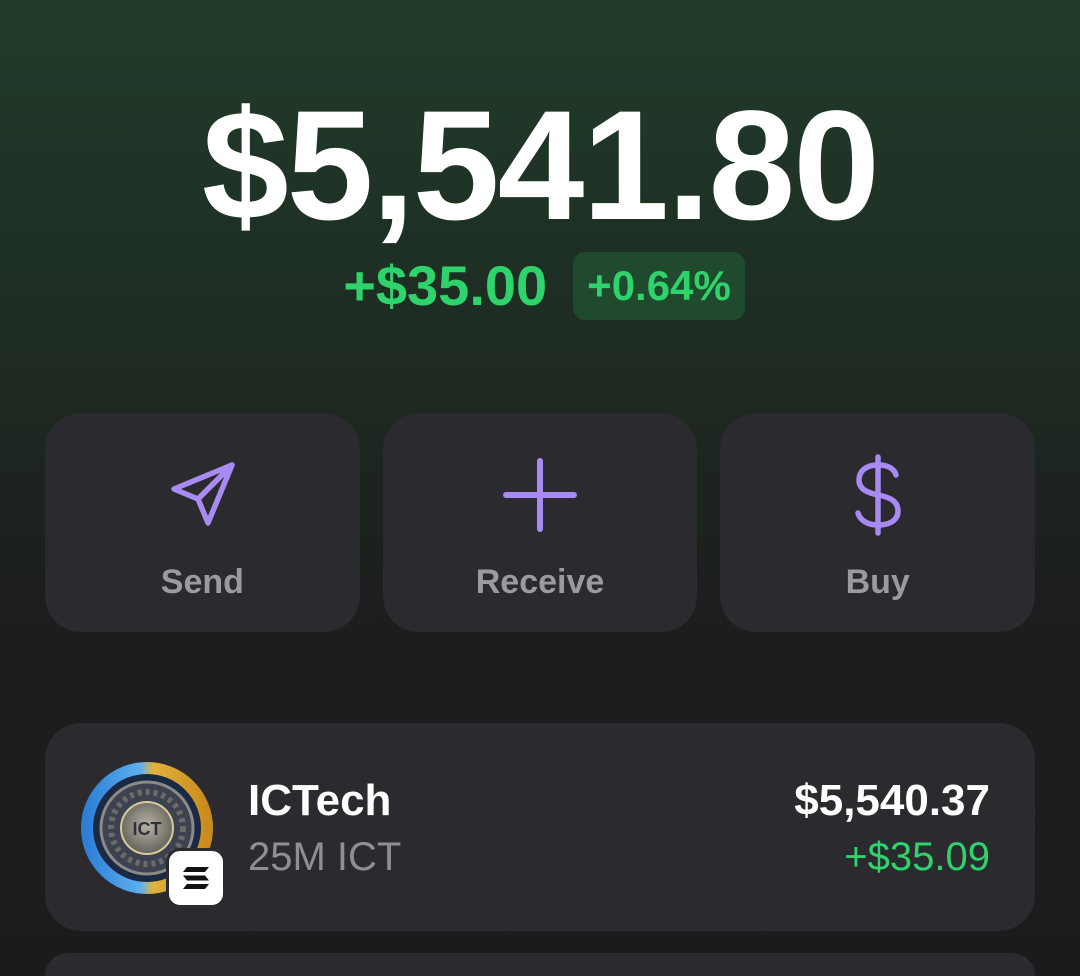 Image resolution: width=1080 pixels, height=976 pixels. What do you see at coordinates (892, 800) in the screenshot?
I see `token-value: $5,540.37` at bounding box center [892, 800].